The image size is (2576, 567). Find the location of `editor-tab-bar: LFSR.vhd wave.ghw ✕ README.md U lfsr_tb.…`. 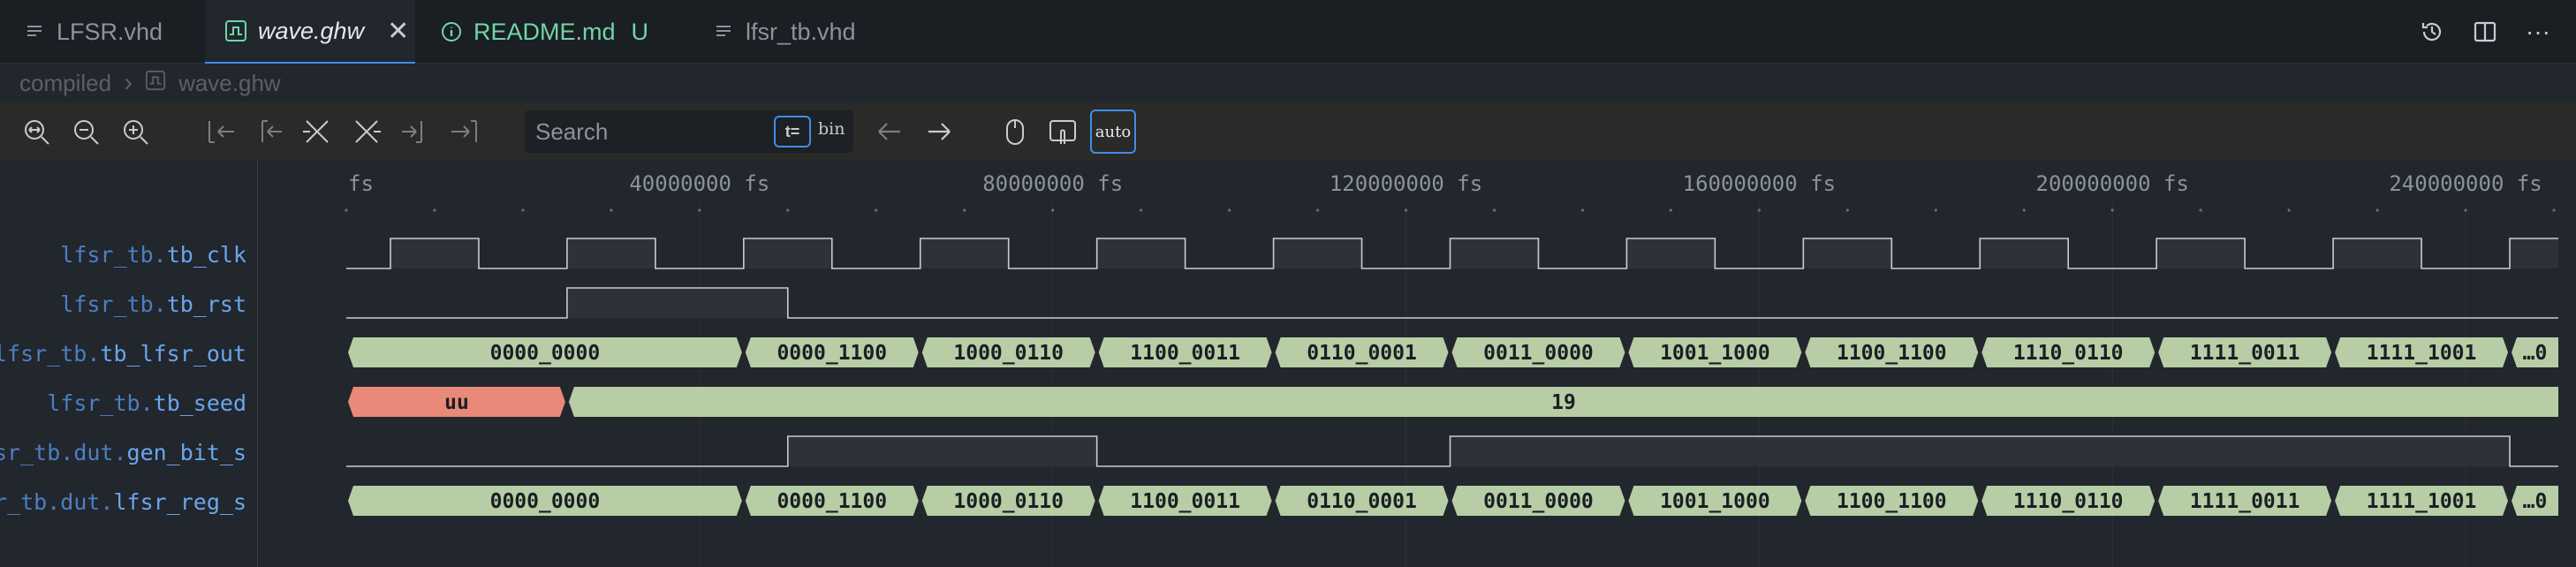

editor-tab-bar: LFSR.vhd wave.ghw ✕ README.md U lfsr_tb.… is located at coordinates (1288, 32).